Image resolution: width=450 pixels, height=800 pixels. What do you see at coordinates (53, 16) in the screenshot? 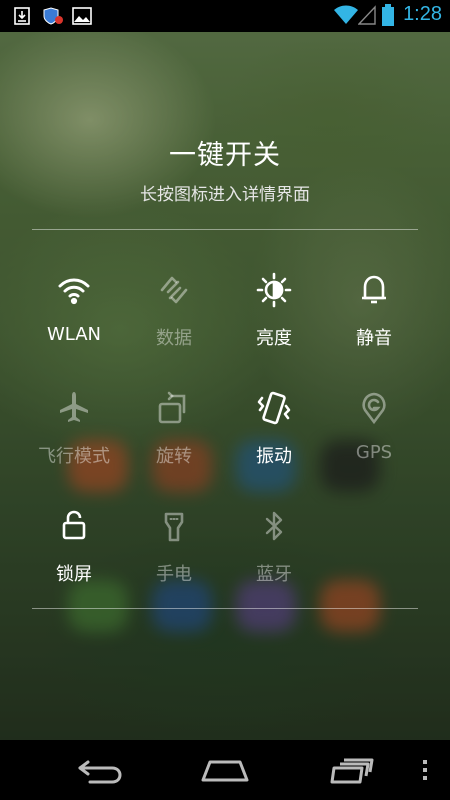
I see `shield-notification-icon` at bounding box center [53, 16].